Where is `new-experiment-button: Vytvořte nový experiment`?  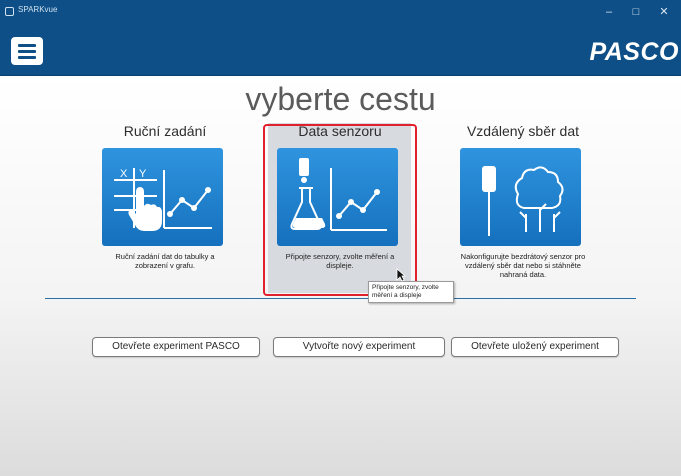 new-experiment-button: Vytvořte nový experiment is located at coordinates (359, 347).